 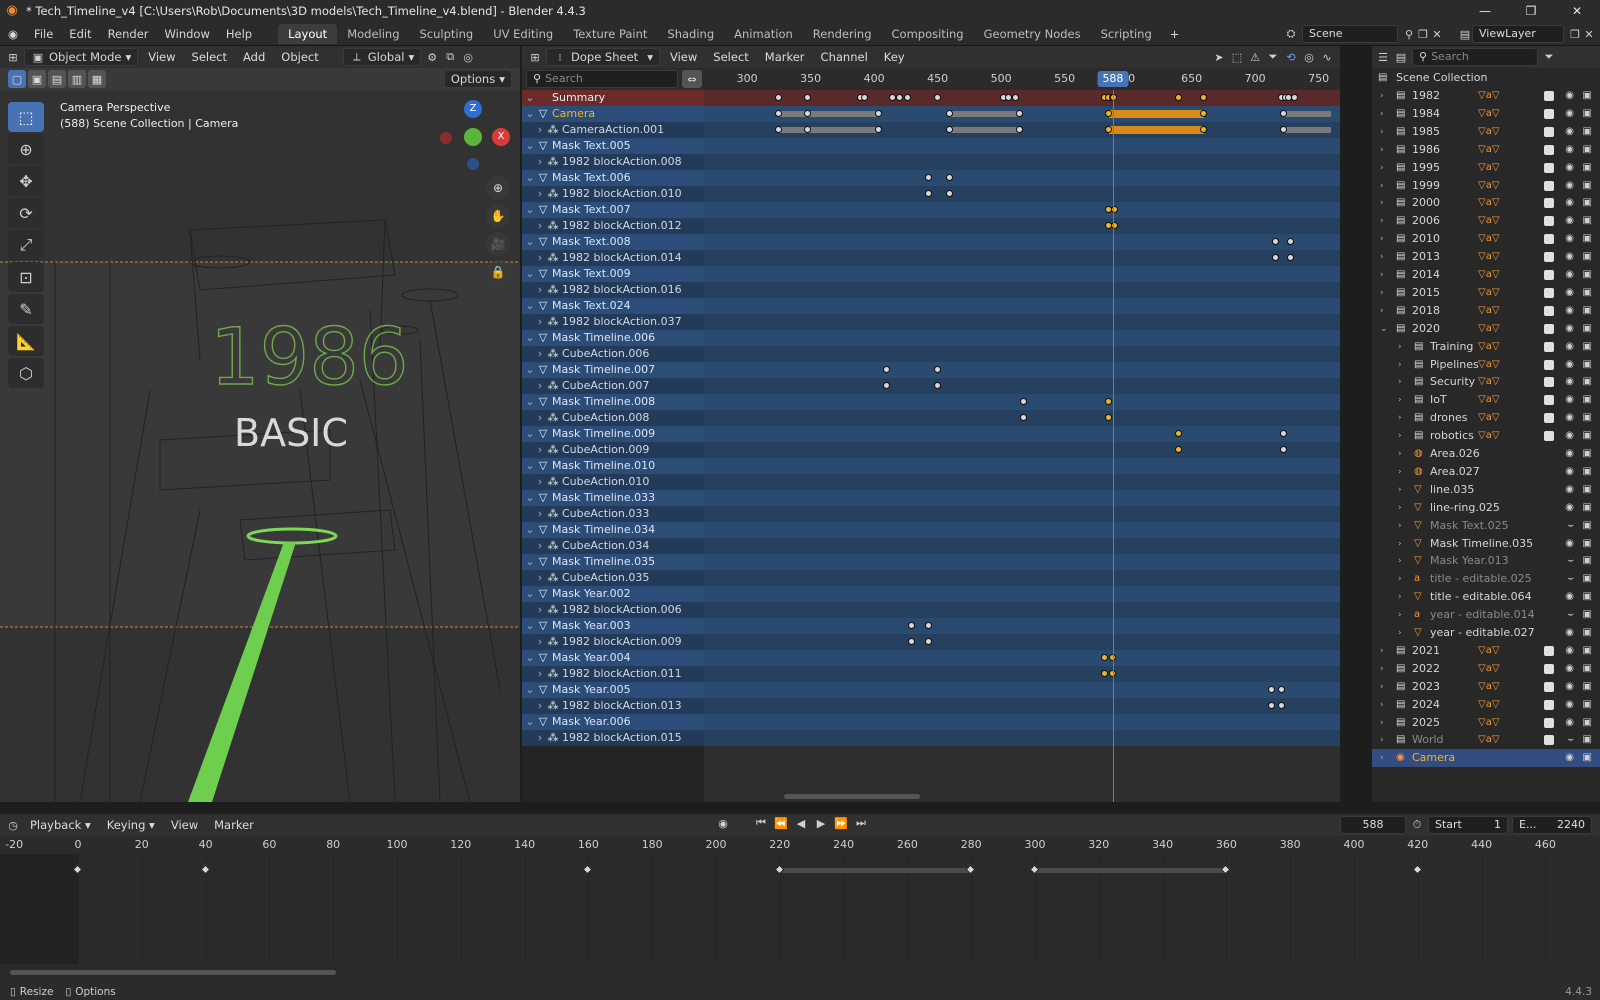 I want to click on select-mode-subtract-icon: ▤, so click(x=57, y=79).